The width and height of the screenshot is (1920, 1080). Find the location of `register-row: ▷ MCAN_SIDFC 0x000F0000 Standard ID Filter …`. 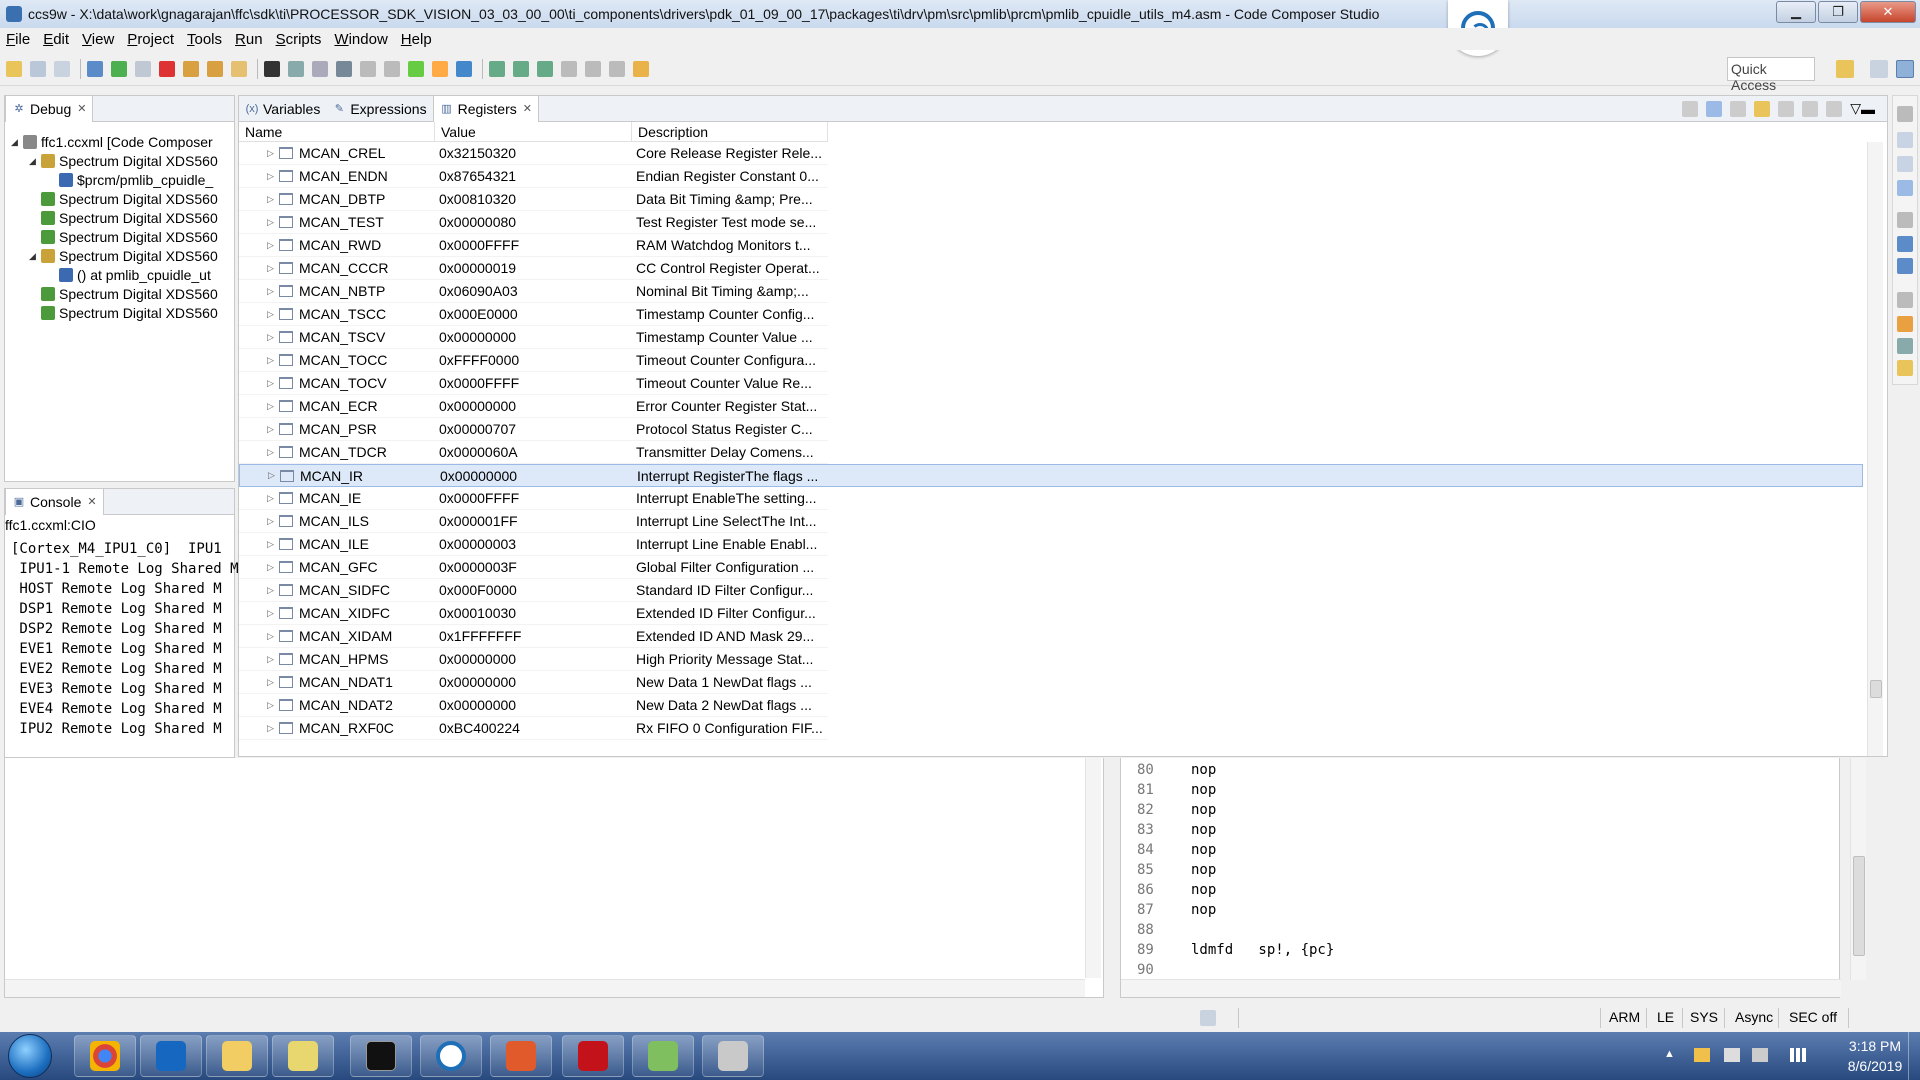

register-row: ▷ MCAN_SIDFC 0x000F0000 Standard ID Filter … is located at coordinates (533, 590).